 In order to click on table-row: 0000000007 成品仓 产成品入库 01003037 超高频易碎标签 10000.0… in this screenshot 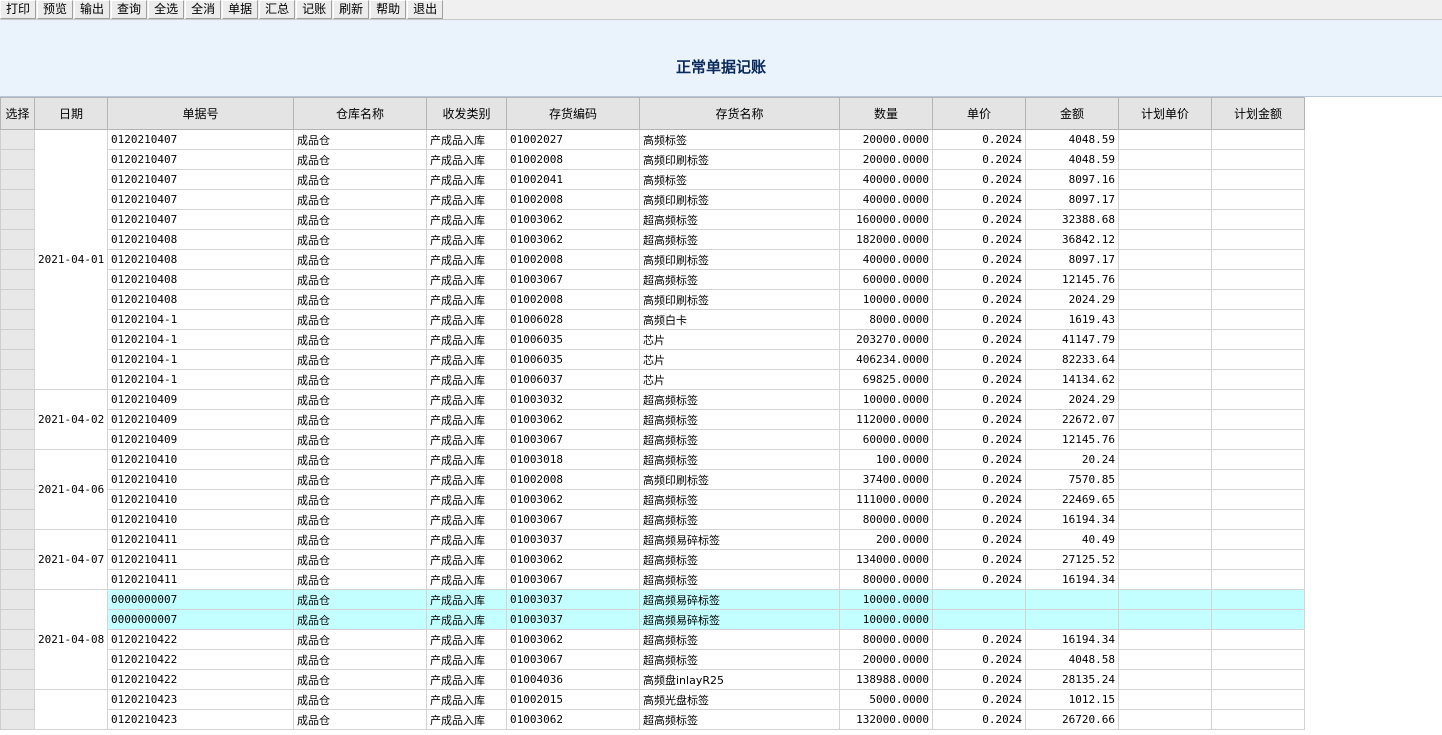, I will do `click(652, 619)`.